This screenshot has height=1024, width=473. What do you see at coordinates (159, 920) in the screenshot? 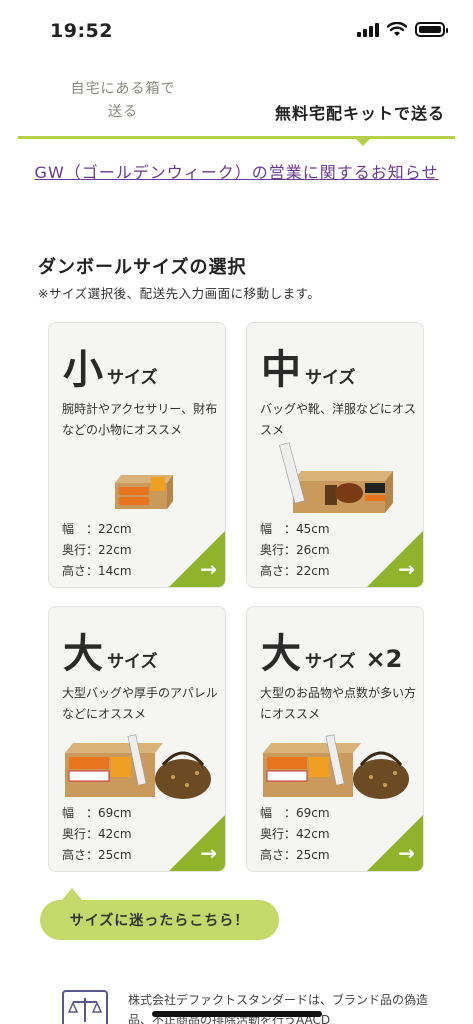
I see `size-help-button: サイズに迷ったらこちら！` at bounding box center [159, 920].